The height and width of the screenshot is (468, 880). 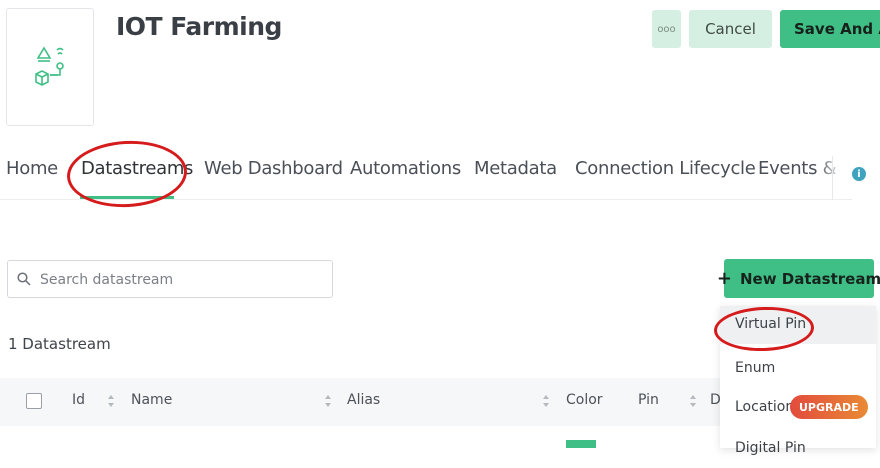 I want to click on iot-product-icon, so click(x=49, y=66).